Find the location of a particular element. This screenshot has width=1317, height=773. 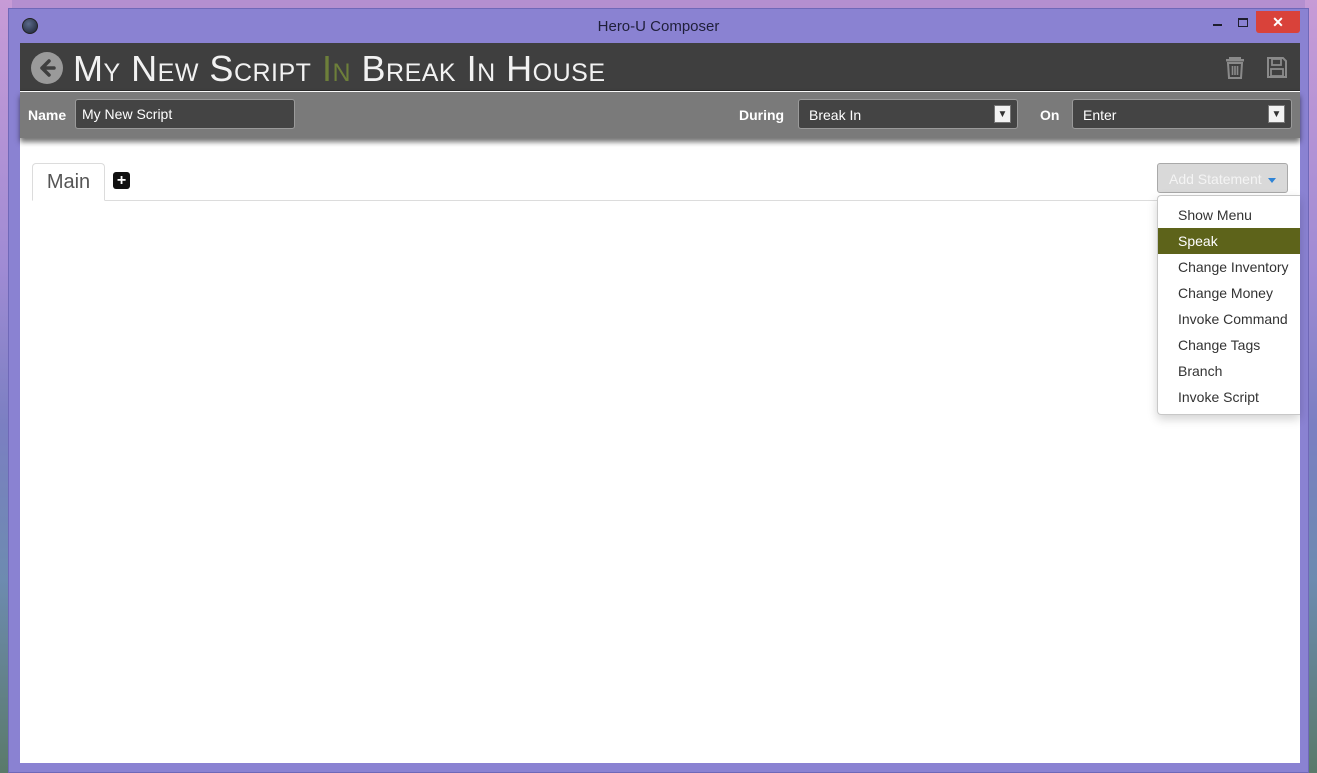

menu-item-change-inventory: Change Inventory is located at coordinates (1229, 267).